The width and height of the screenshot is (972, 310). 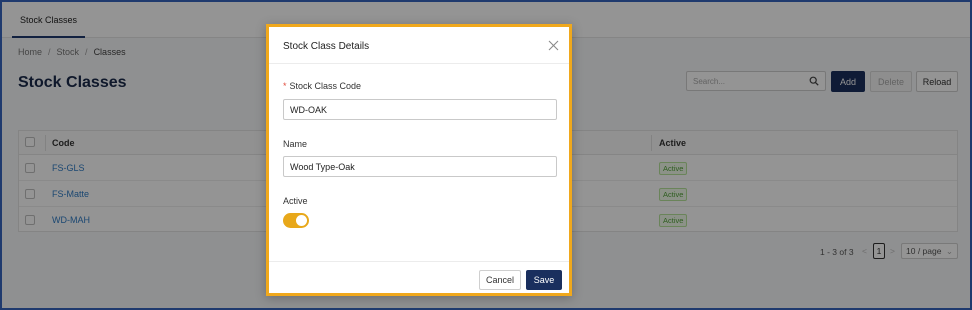 I want to click on toggle-knob, so click(x=301, y=220).